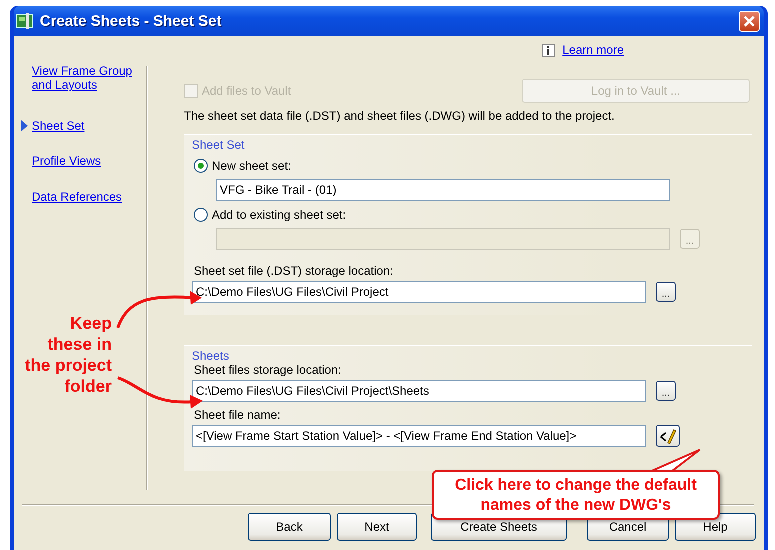  Describe the element at coordinates (238, 415) in the screenshot. I see `field-label: Sheet file name:` at that location.